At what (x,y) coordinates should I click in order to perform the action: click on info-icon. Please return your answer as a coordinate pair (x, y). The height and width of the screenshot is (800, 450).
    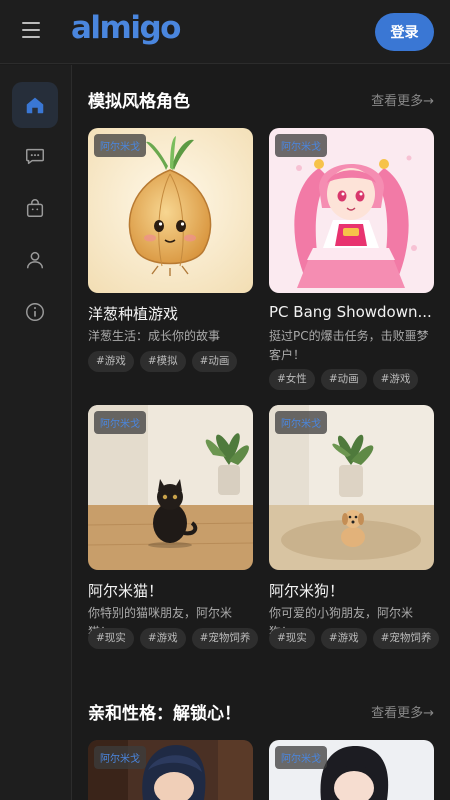
    Looking at the image, I should click on (35, 312).